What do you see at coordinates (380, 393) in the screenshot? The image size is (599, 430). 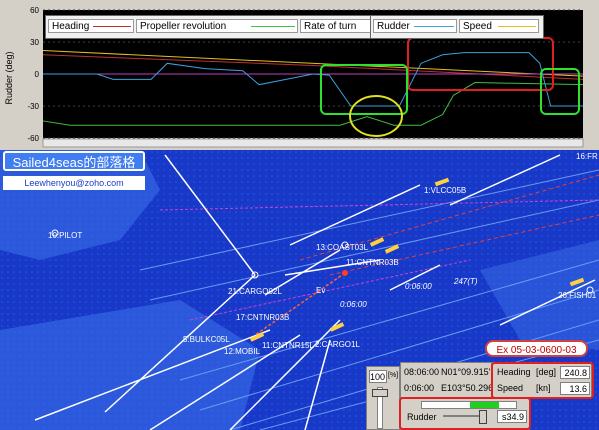 I see `throttle-slider-handle` at bounding box center [380, 393].